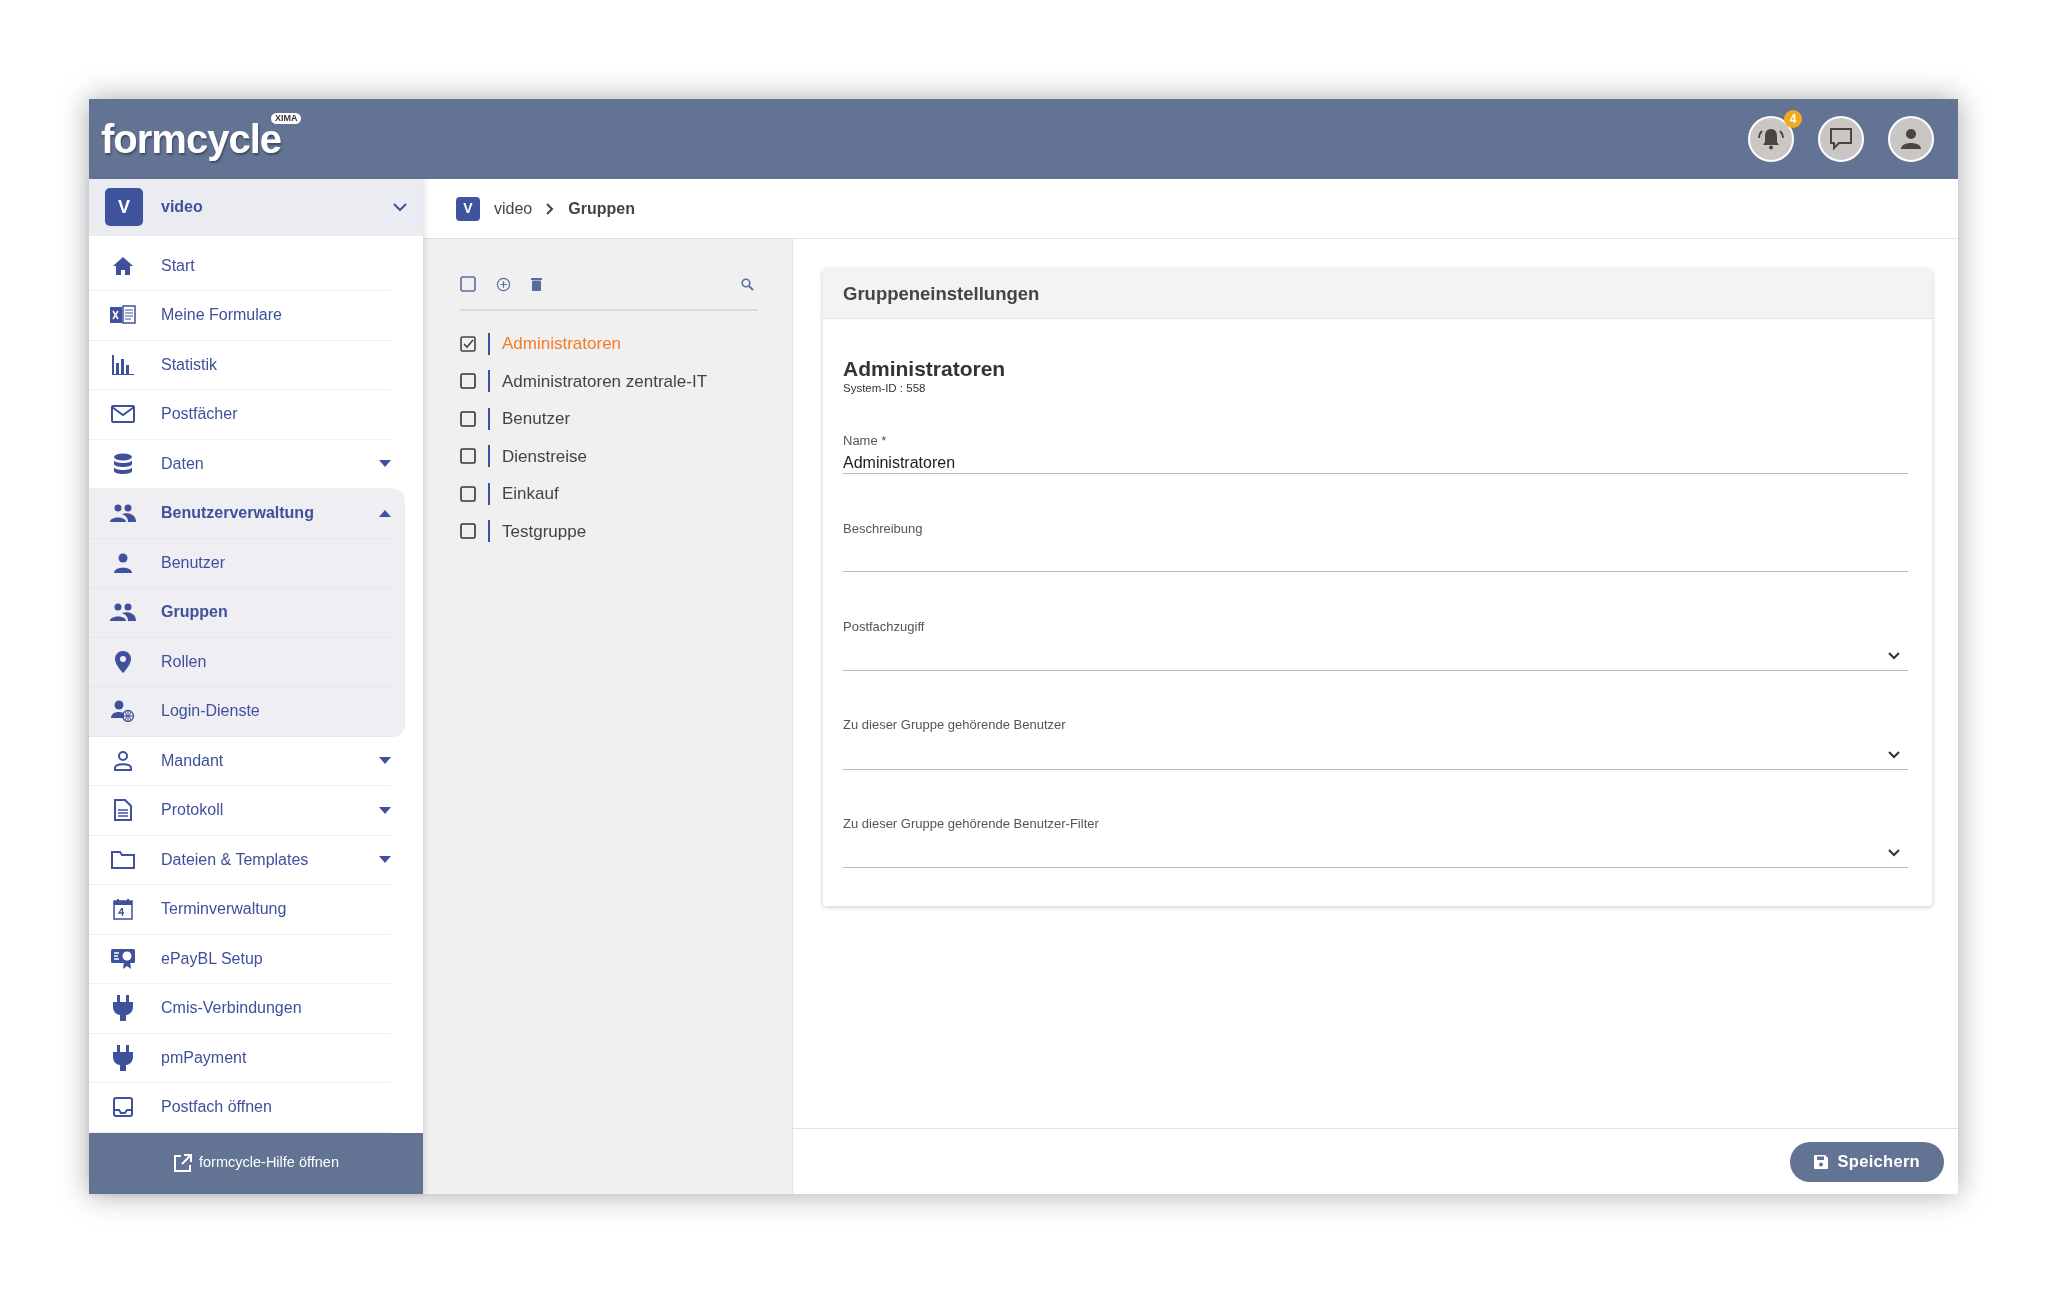 This screenshot has height=1302, width=2048. I want to click on sidebar-item: Gruppen, so click(240, 613).